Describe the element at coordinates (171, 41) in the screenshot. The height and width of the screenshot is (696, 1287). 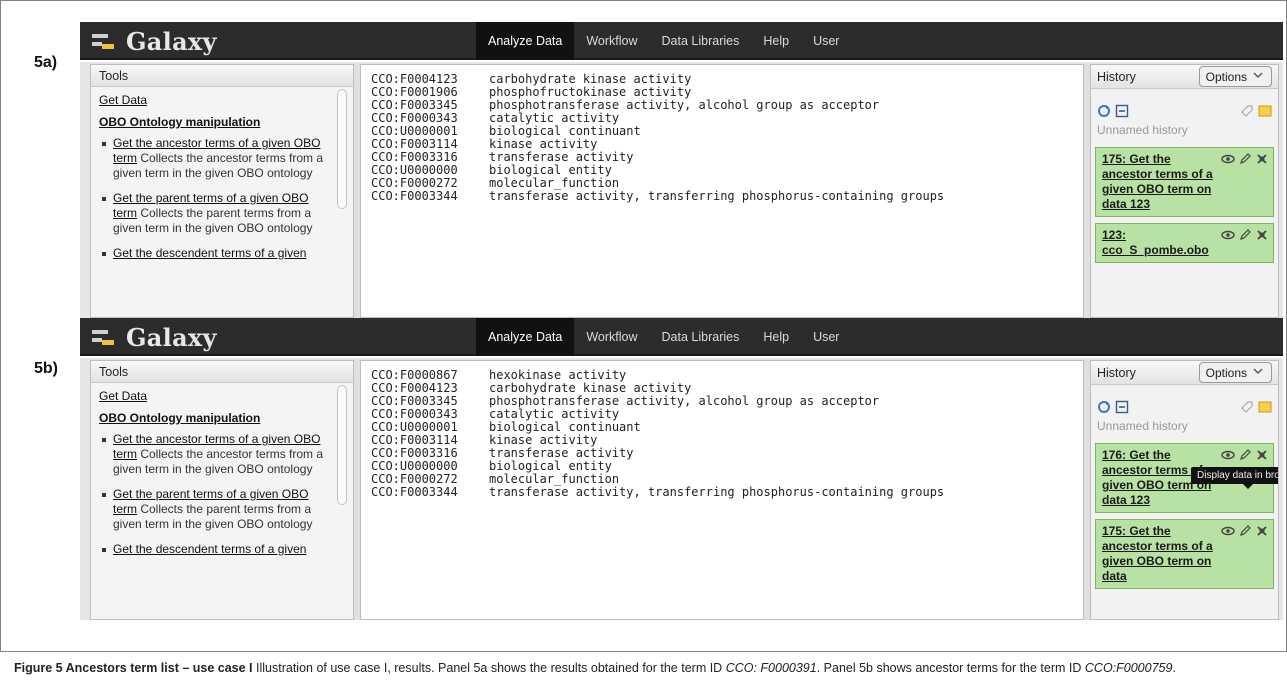
I see `galaxy-logo-text: Galaxy` at that location.